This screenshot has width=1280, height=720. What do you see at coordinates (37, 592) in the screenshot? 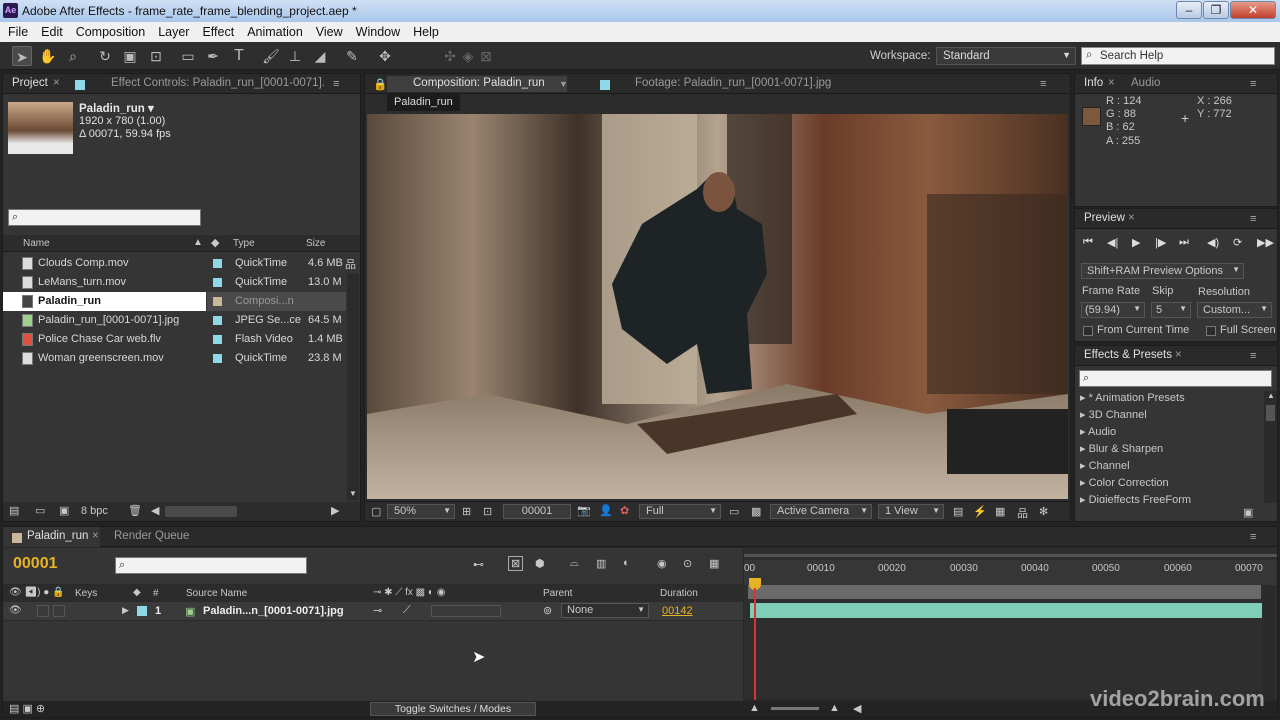
I see `av-features-icon: 👁 ◀) ● 🔒` at bounding box center [37, 592].